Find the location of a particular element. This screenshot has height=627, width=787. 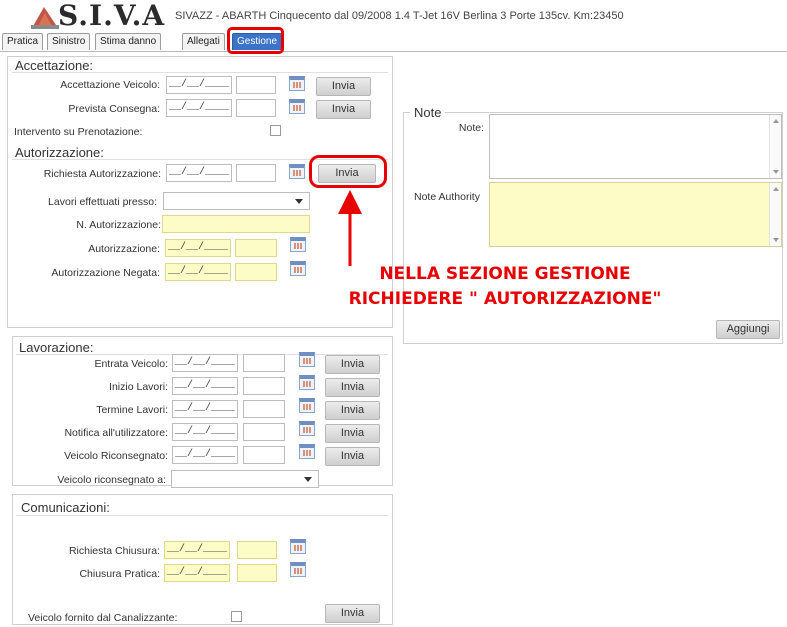

section-title-comunicazioni: Comunicazioni: is located at coordinates (65, 507).